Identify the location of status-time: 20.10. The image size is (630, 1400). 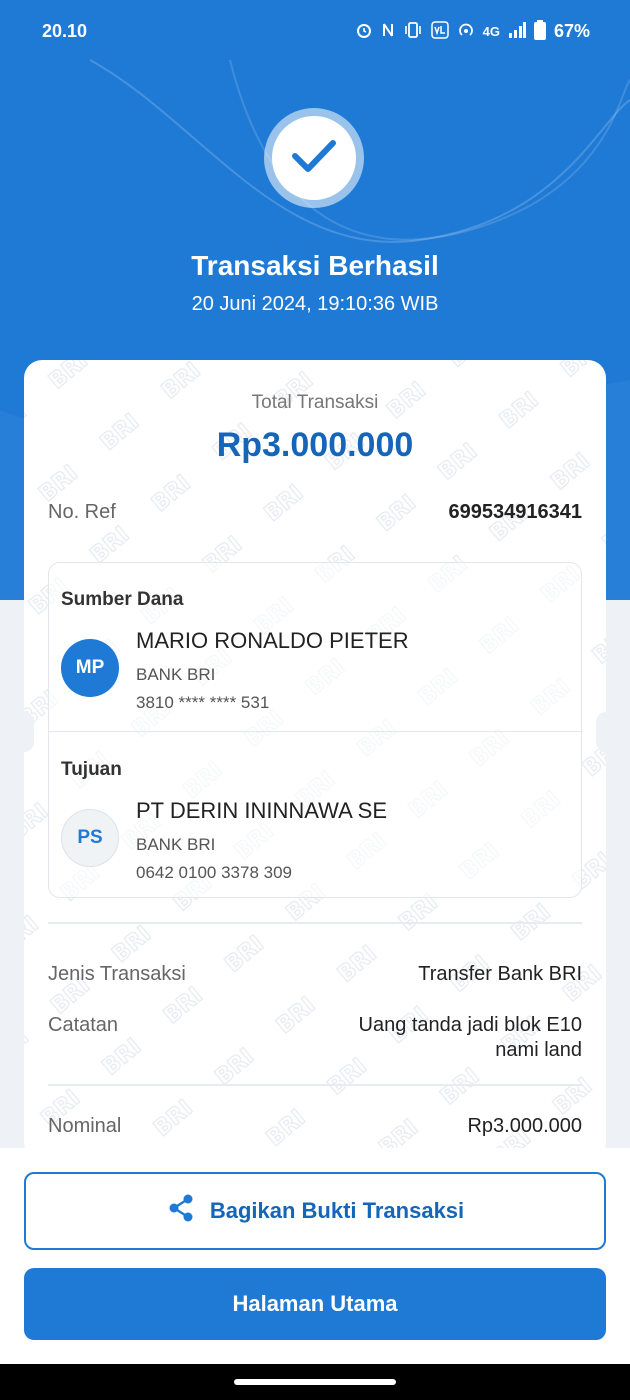
(65, 31).